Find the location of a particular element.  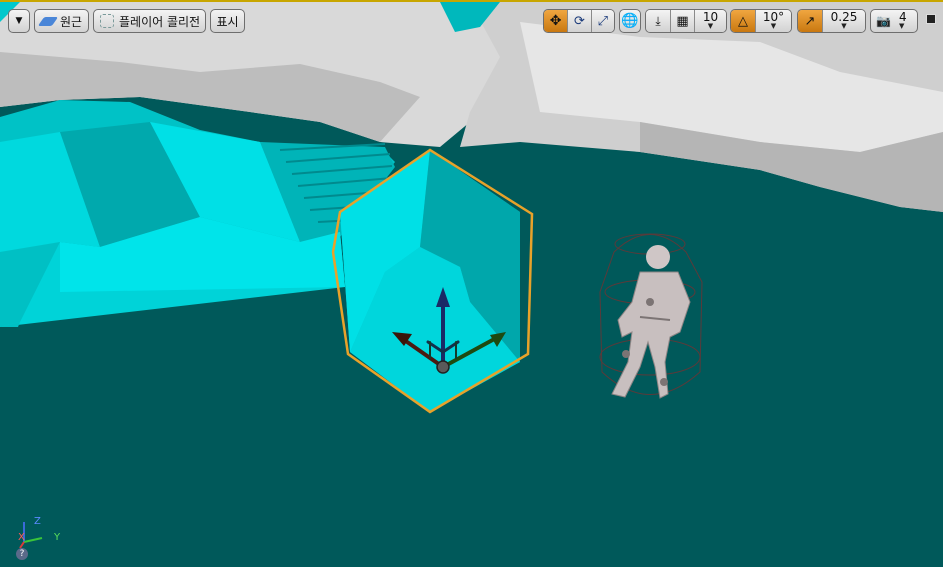

scale-icon: ⤢ is located at coordinates (603, 21).